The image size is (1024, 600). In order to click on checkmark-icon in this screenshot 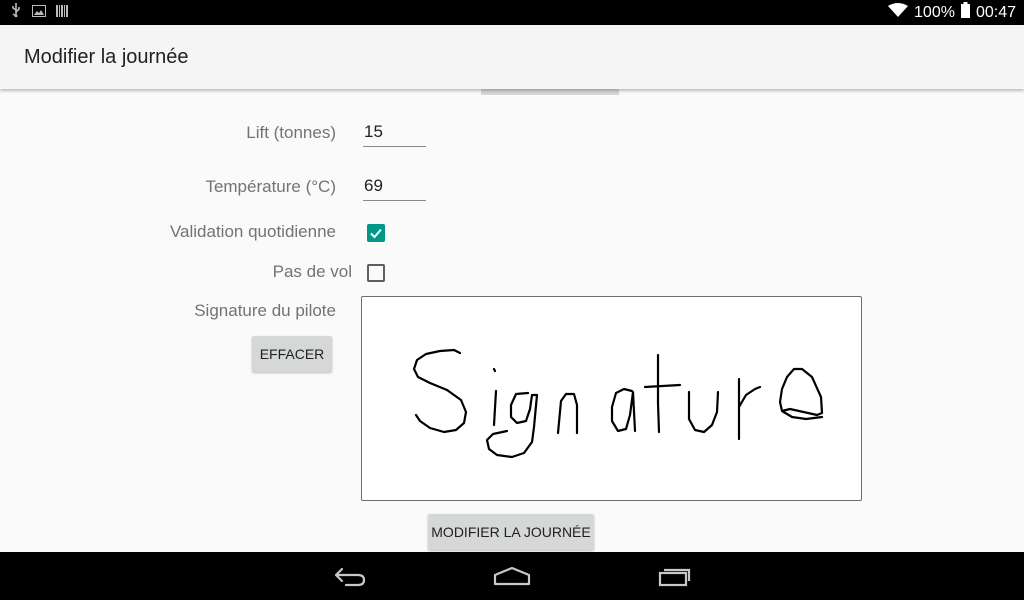, I will do `click(376, 233)`.